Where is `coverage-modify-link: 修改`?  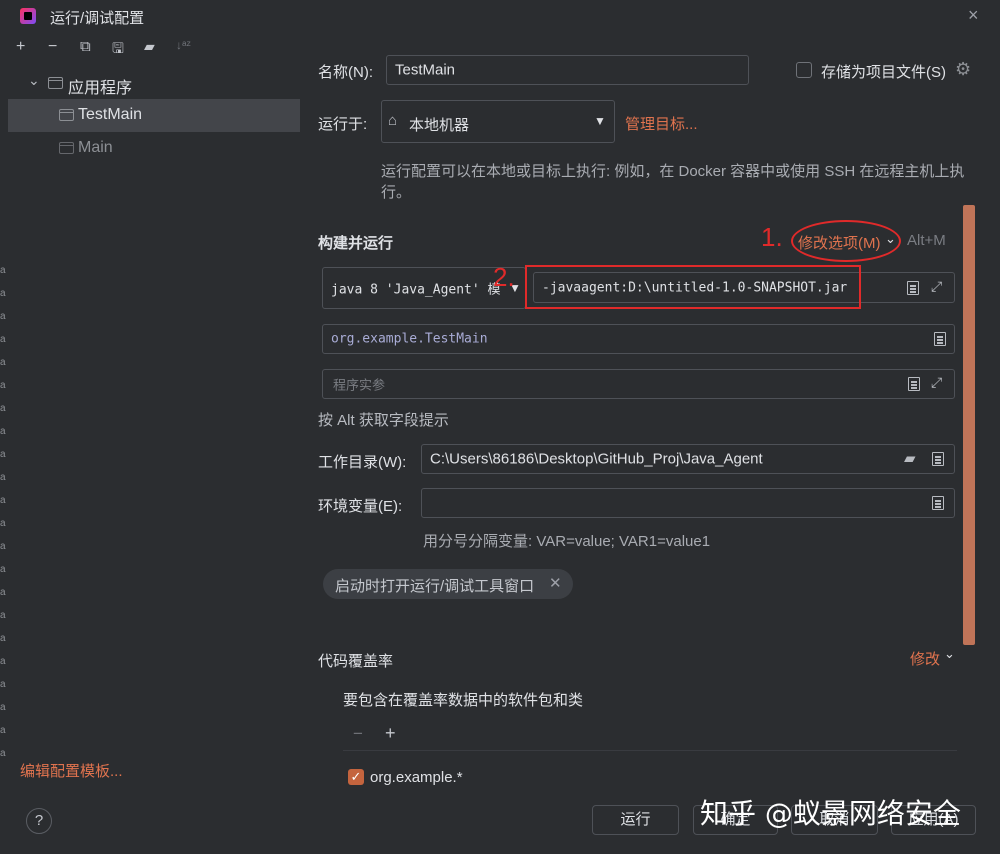
coverage-modify-link: 修改 is located at coordinates (925, 658).